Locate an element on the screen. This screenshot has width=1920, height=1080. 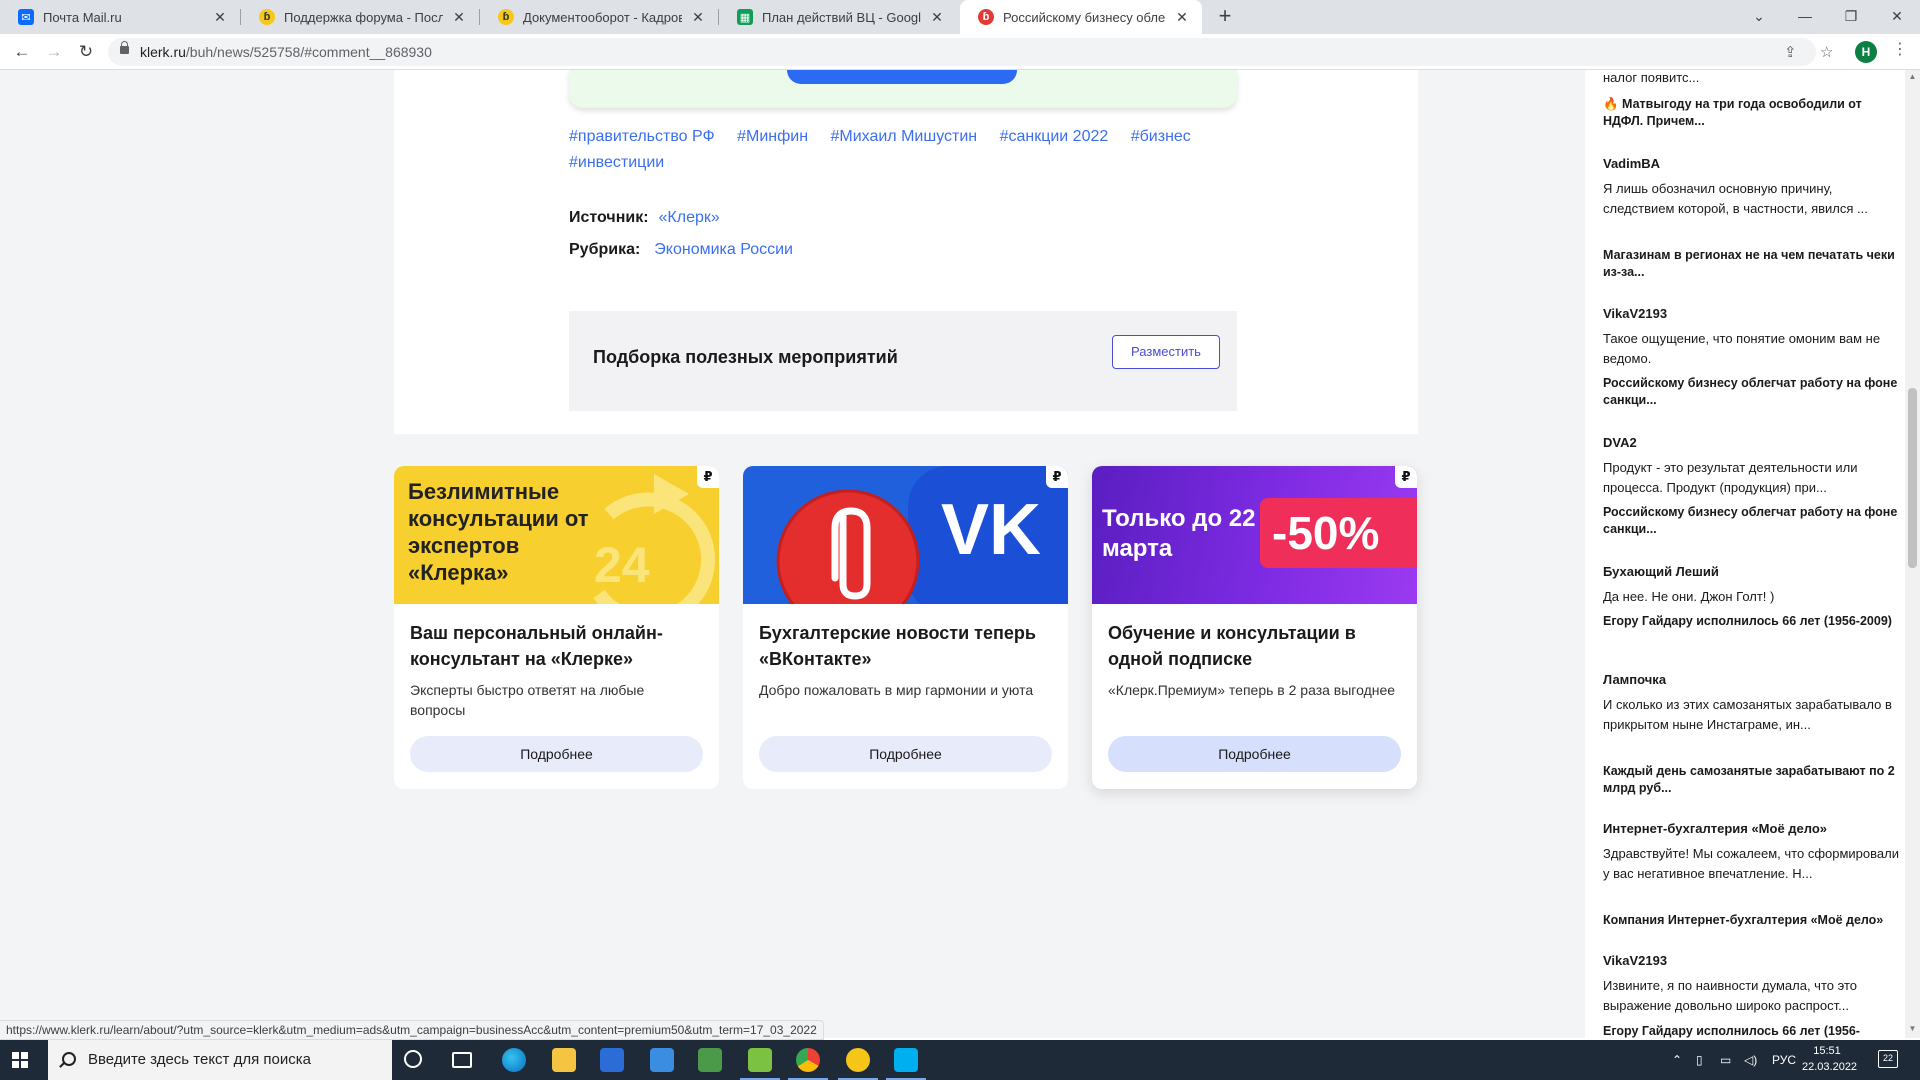
1c-icon is located at coordinates (858, 1060).